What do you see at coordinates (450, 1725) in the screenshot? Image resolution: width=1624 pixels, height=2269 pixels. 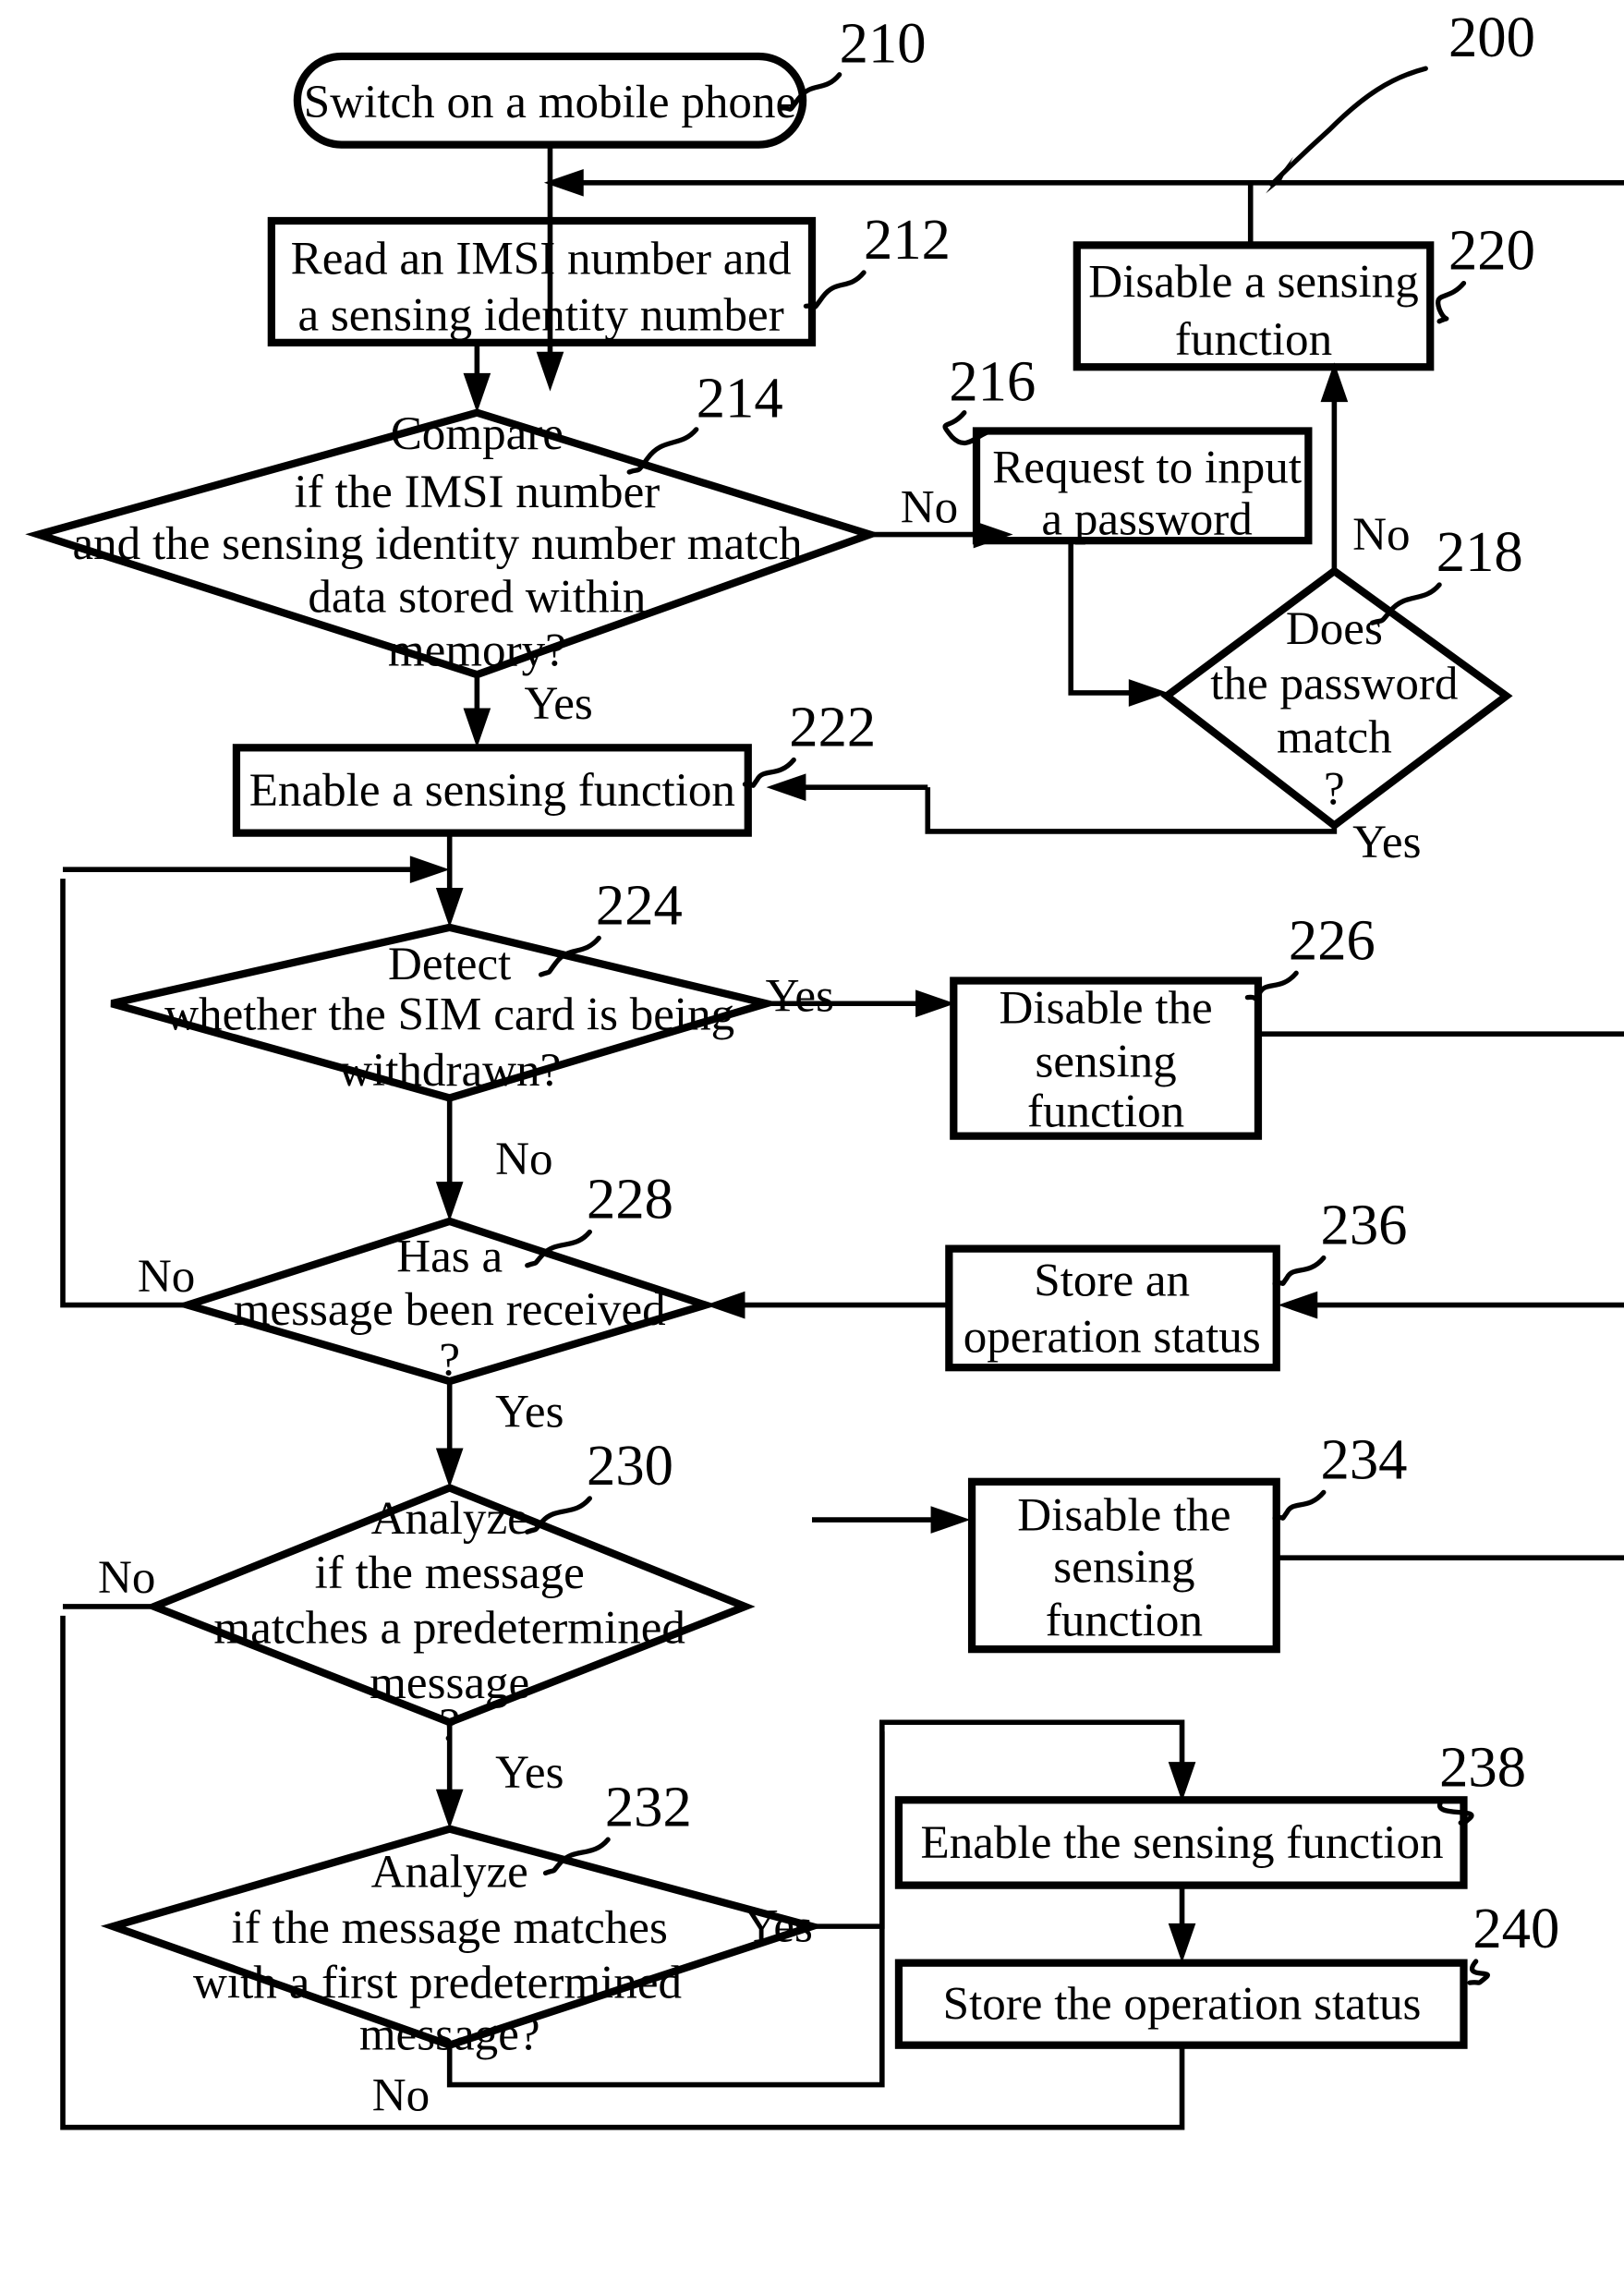 I see `node-230-label-l5: ?` at bounding box center [450, 1725].